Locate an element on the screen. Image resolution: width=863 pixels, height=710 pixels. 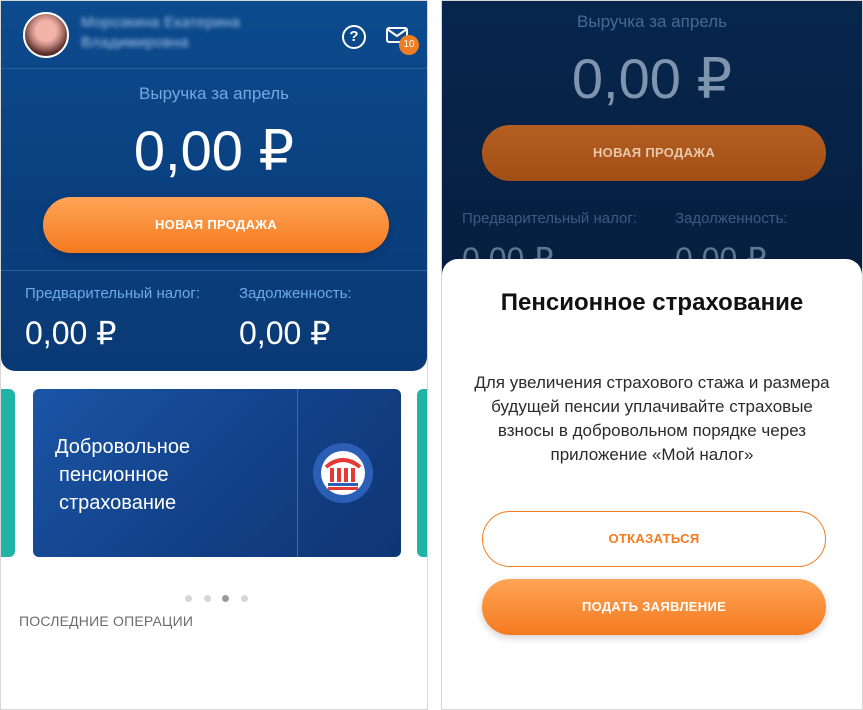
promo-text: Добровольное пенсионное страхование is located at coordinates (122, 475).